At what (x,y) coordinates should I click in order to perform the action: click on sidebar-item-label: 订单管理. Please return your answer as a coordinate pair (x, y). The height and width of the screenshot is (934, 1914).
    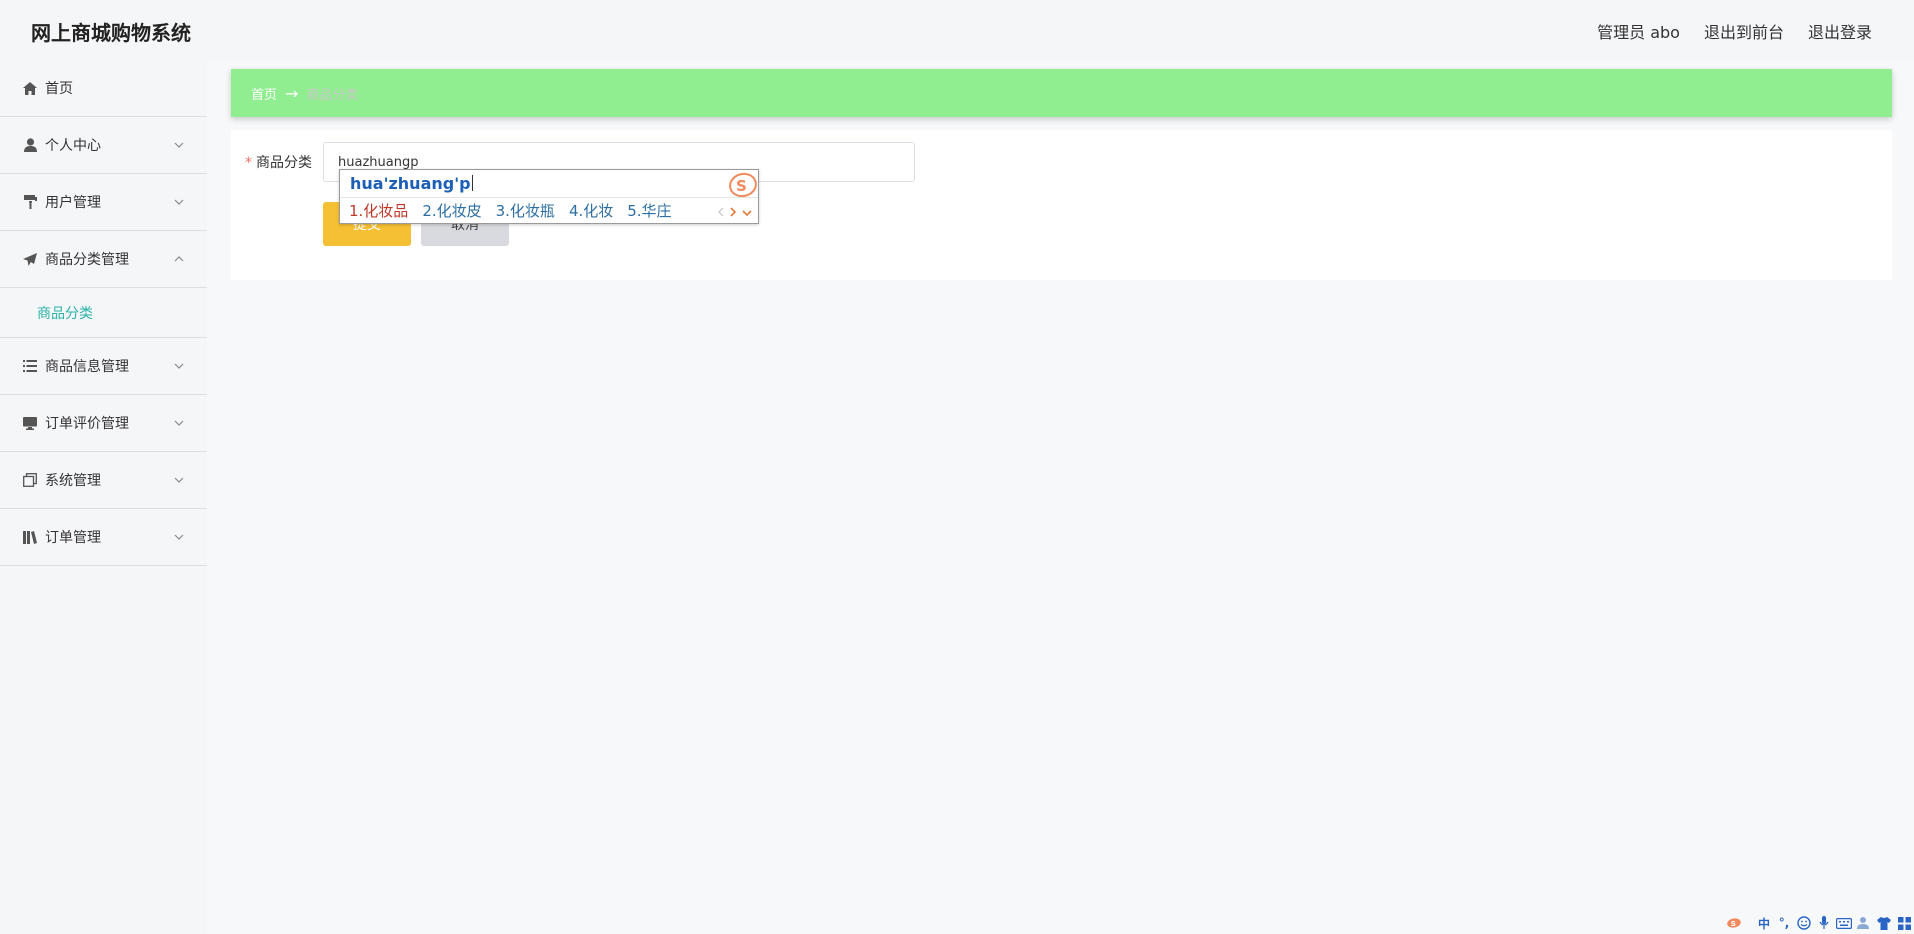
    Looking at the image, I should click on (73, 538).